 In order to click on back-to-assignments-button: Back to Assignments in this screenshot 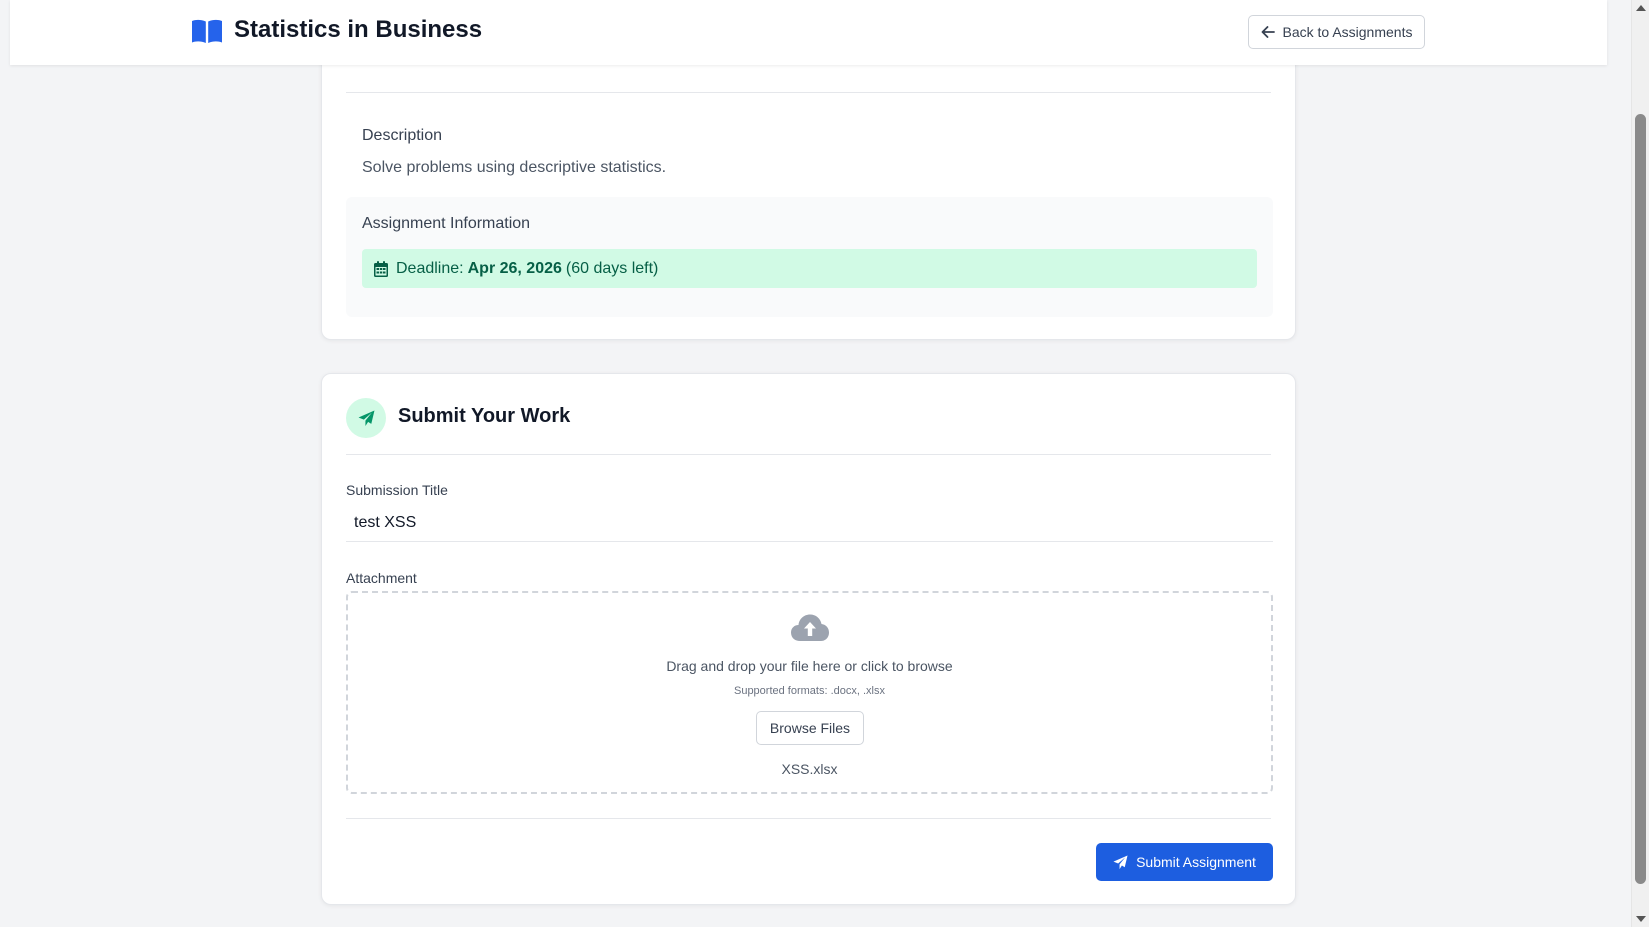, I will do `click(1336, 32)`.